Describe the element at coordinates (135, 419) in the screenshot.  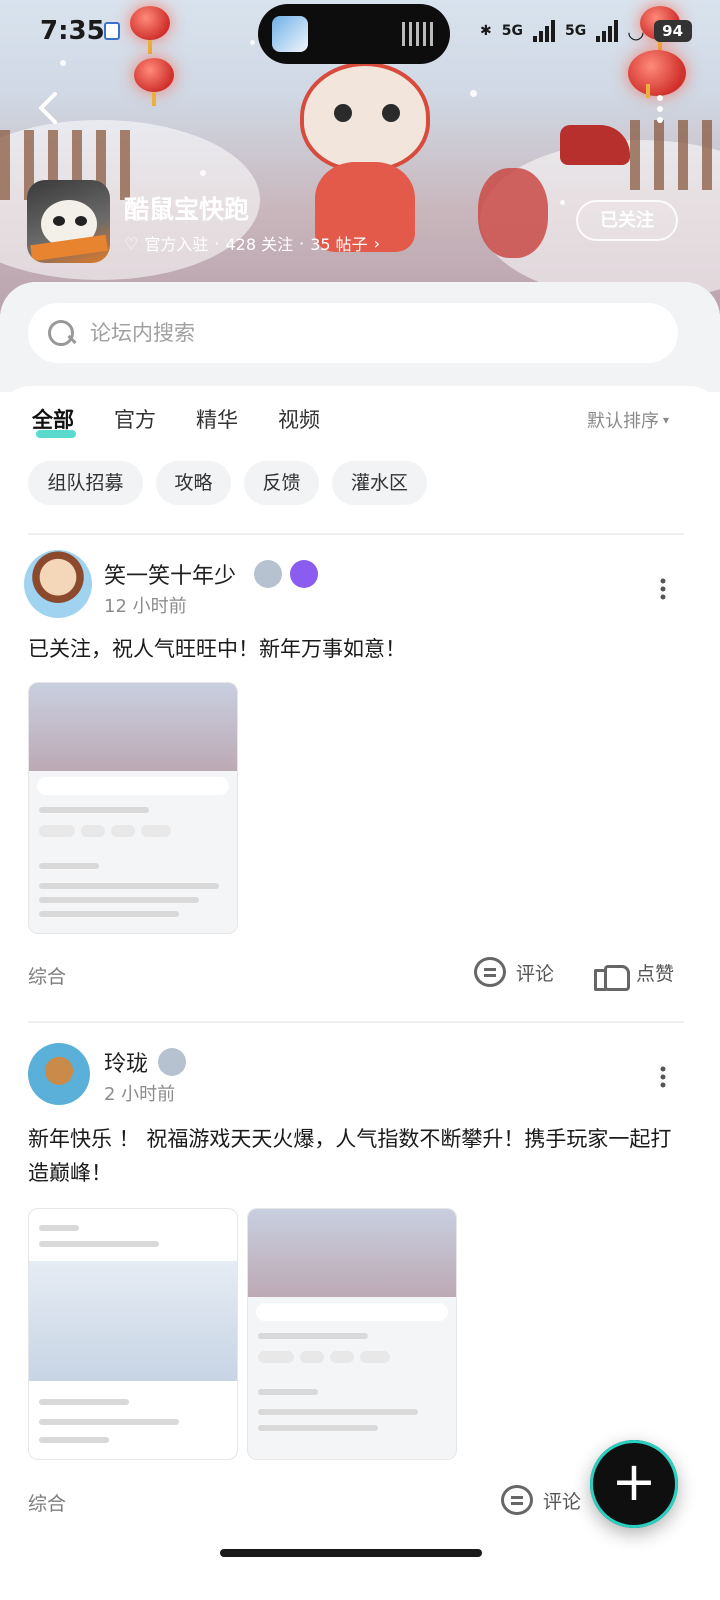
I see `tab-official: 官方` at that location.